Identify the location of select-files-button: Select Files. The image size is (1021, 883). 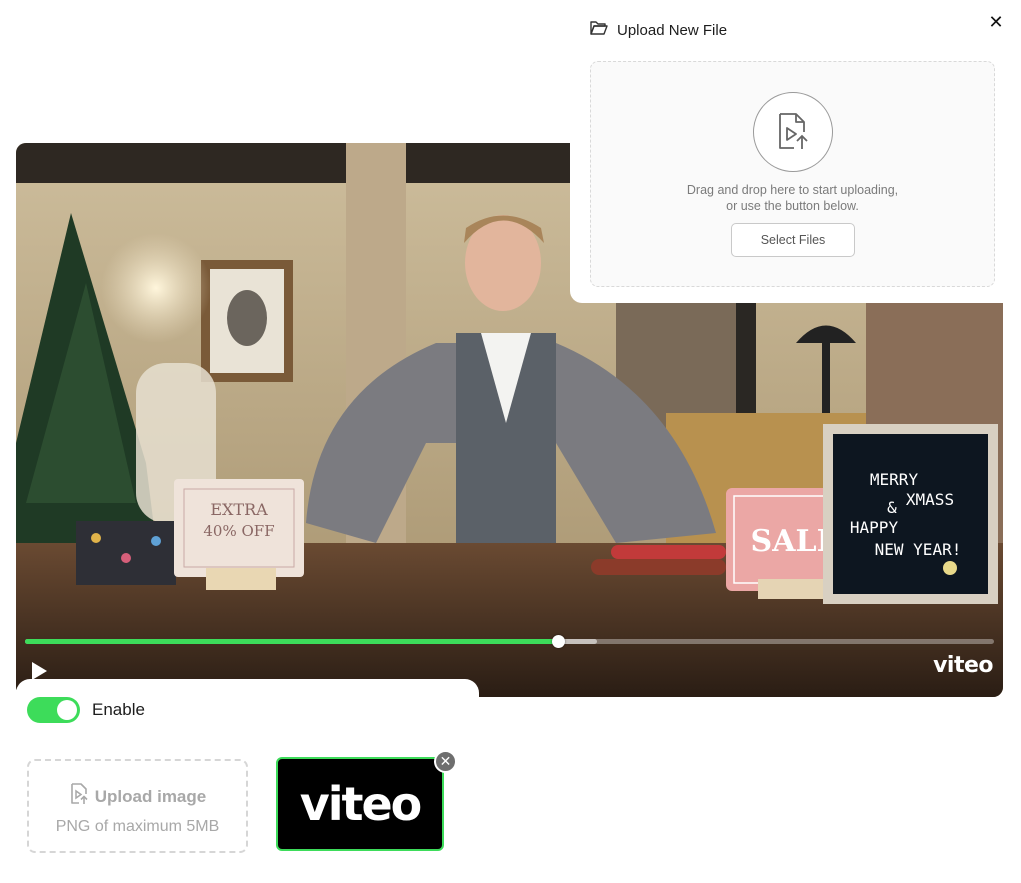
(793, 240).